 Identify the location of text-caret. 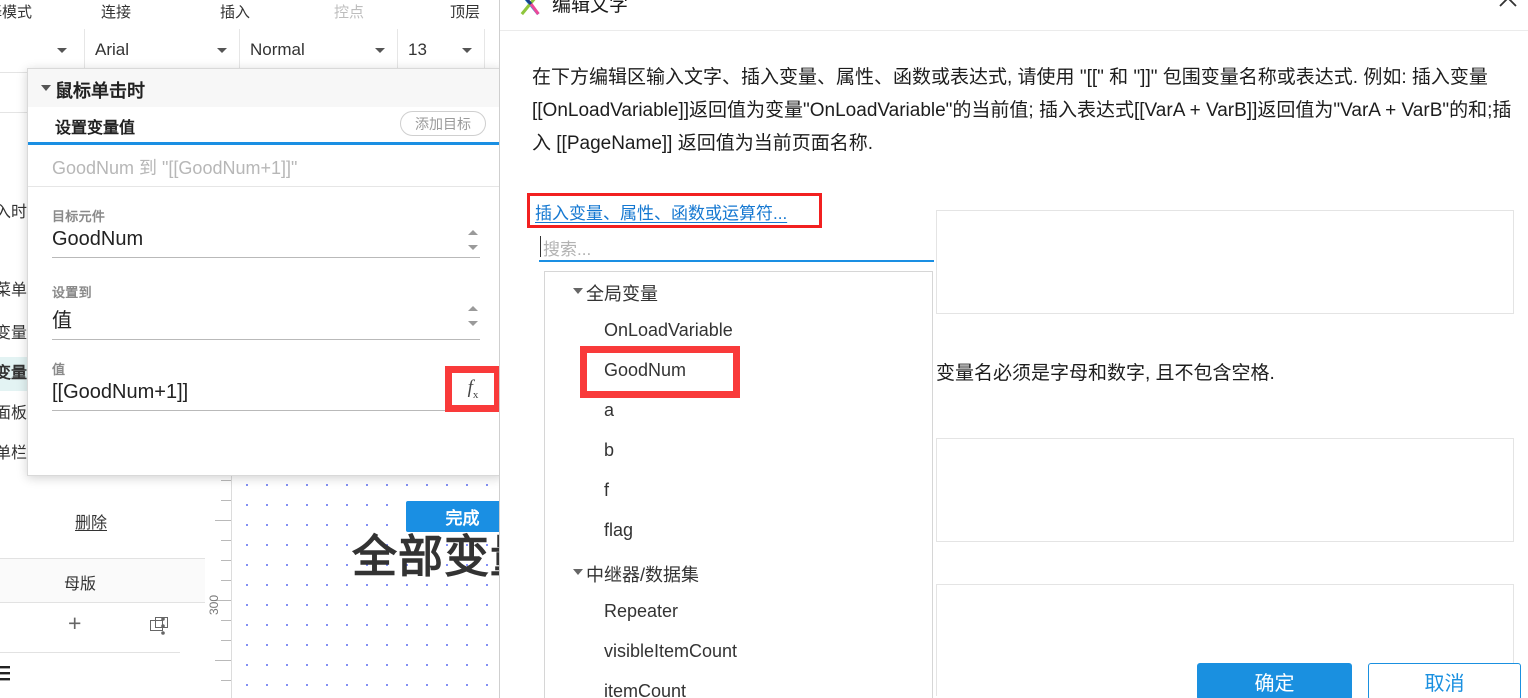
(540, 246).